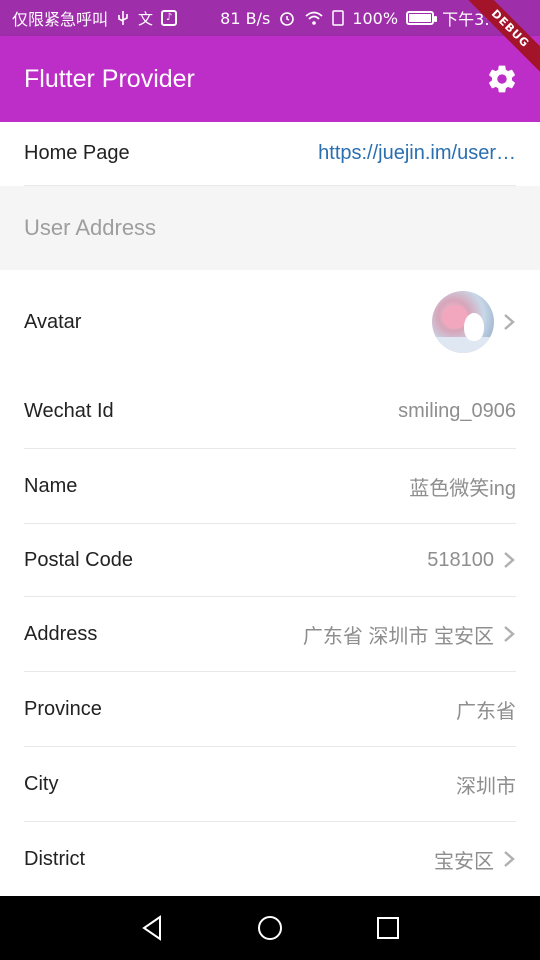  Describe the element at coordinates (314, 18) in the screenshot. I see `wifi-icon` at that location.